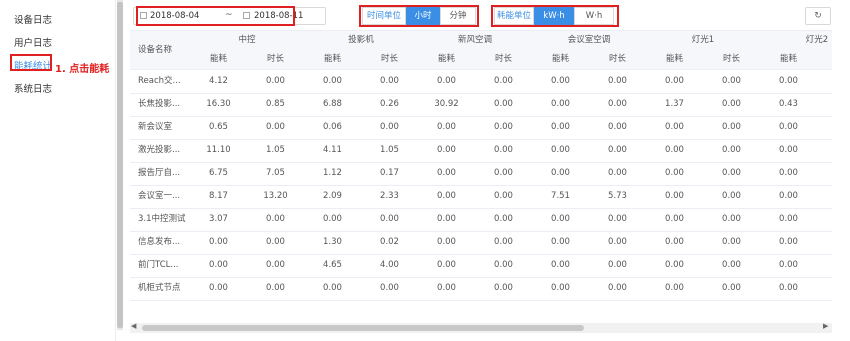 This screenshot has width=850, height=341. What do you see at coordinates (33, 42) in the screenshot?
I see `sidebar-item-user-log: 用户日志` at bounding box center [33, 42].